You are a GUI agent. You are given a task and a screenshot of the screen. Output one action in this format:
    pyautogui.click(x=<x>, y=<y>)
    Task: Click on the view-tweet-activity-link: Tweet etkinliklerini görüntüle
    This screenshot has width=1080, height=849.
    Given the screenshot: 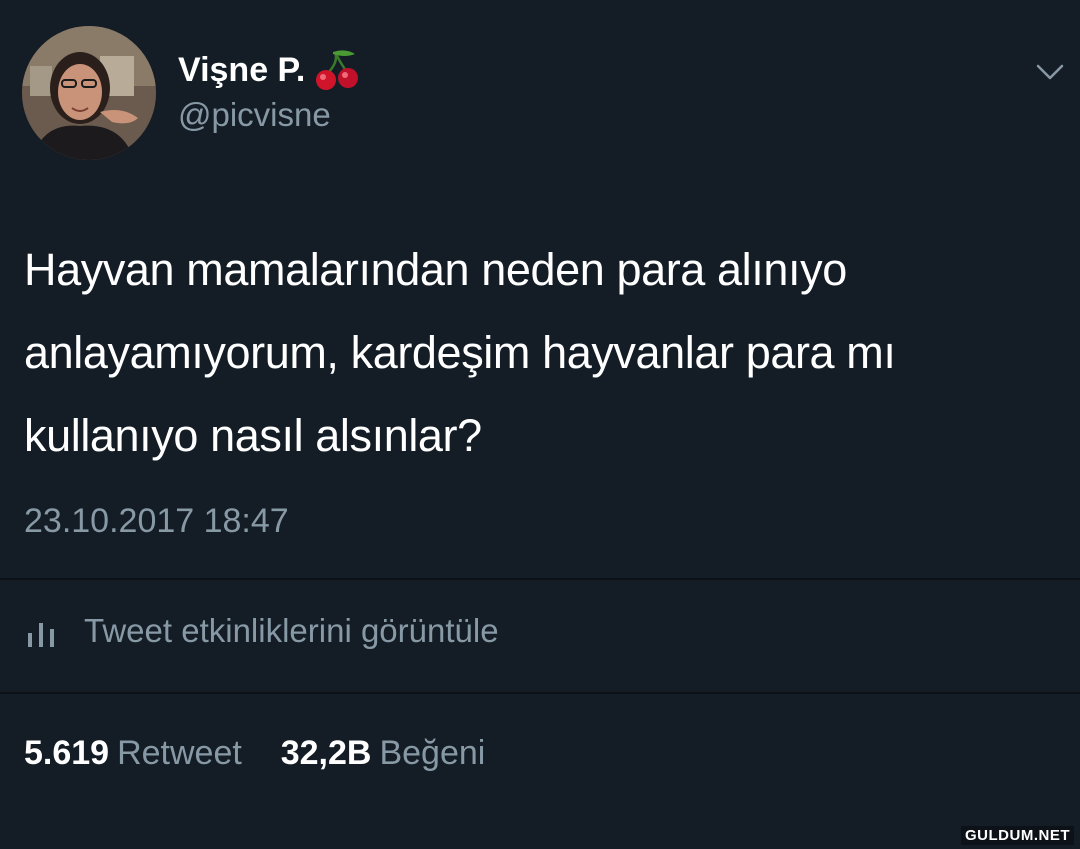 What is the action you would take?
    pyautogui.click(x=261, y=631)
    